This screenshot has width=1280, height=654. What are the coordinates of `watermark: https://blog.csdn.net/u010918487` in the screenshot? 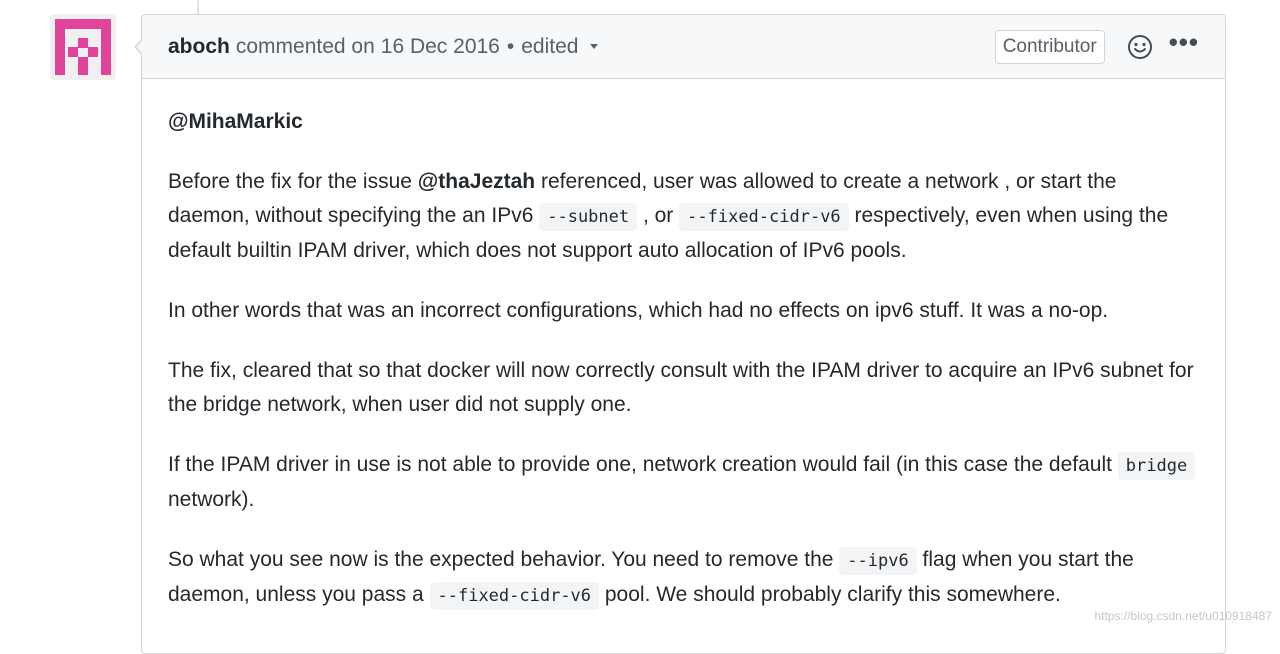 It's located at (1183, 616).